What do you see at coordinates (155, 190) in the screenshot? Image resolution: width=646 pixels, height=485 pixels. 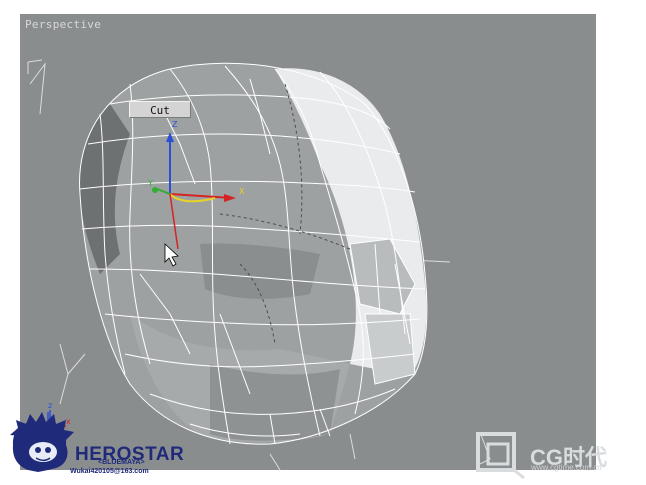 I see `gizmo-y-handle-icon` at bounding box center [155, 190].